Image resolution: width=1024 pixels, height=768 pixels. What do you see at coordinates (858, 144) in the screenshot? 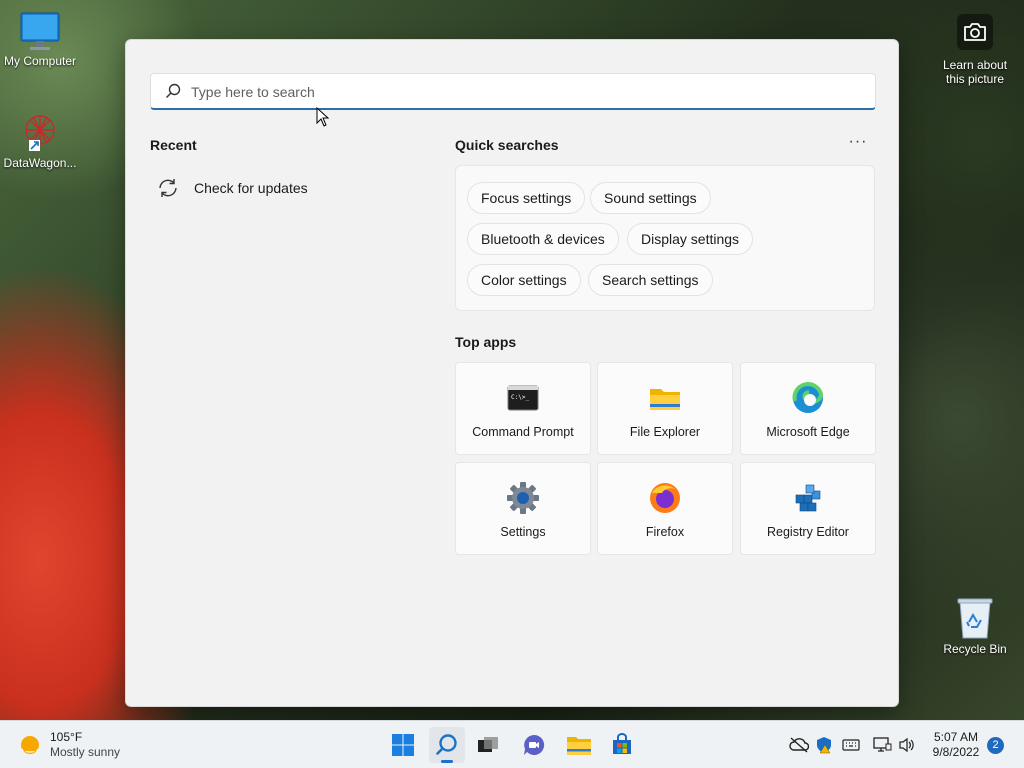
I see `more-options-button: ···` at bounding box center [858, 144].